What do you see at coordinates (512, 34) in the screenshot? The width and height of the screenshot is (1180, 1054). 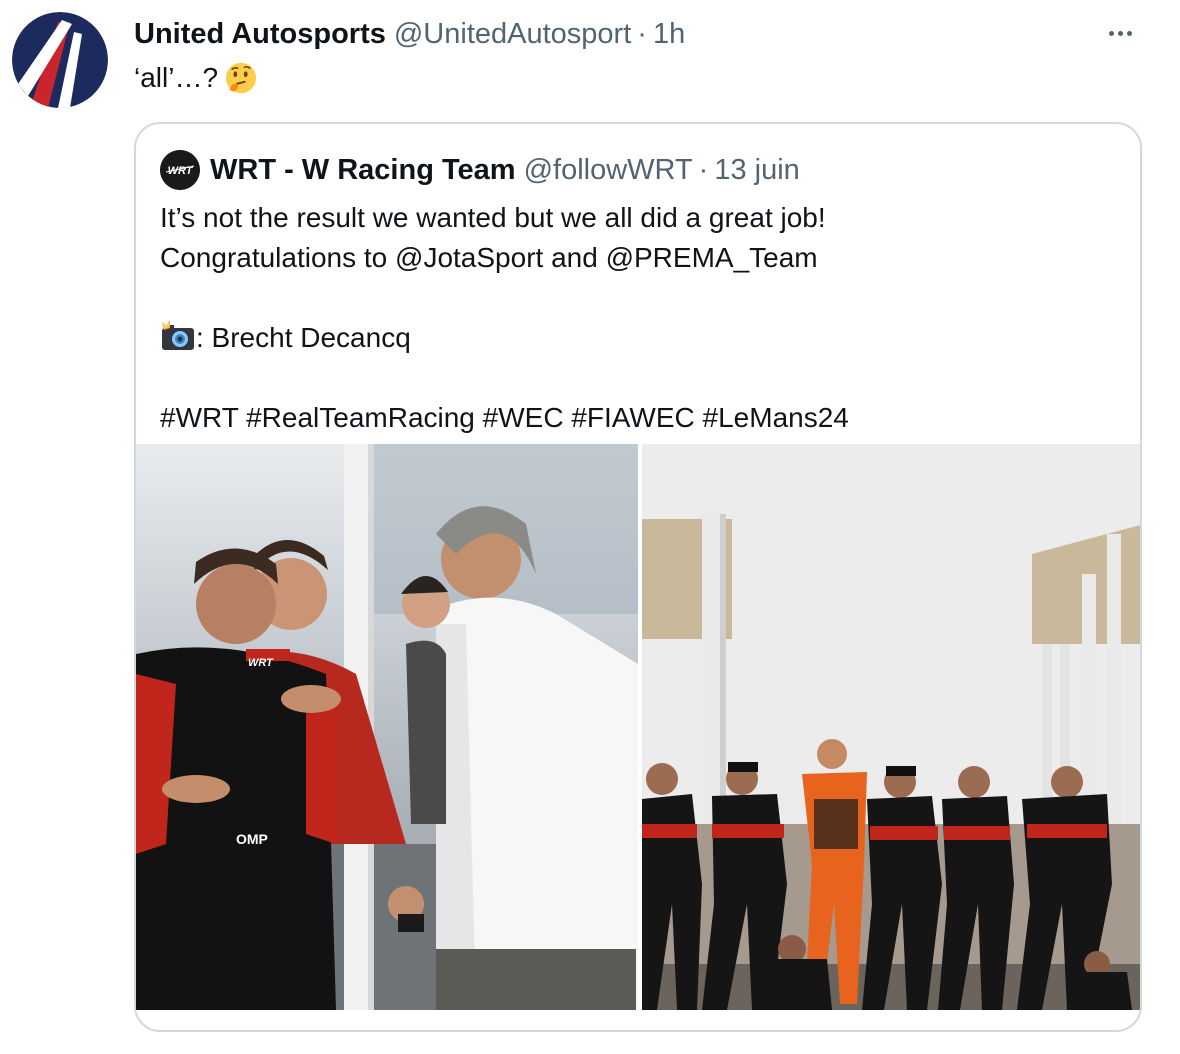 I see `user-handle: @UnitedAutosport` at bounding box center [512, 34].